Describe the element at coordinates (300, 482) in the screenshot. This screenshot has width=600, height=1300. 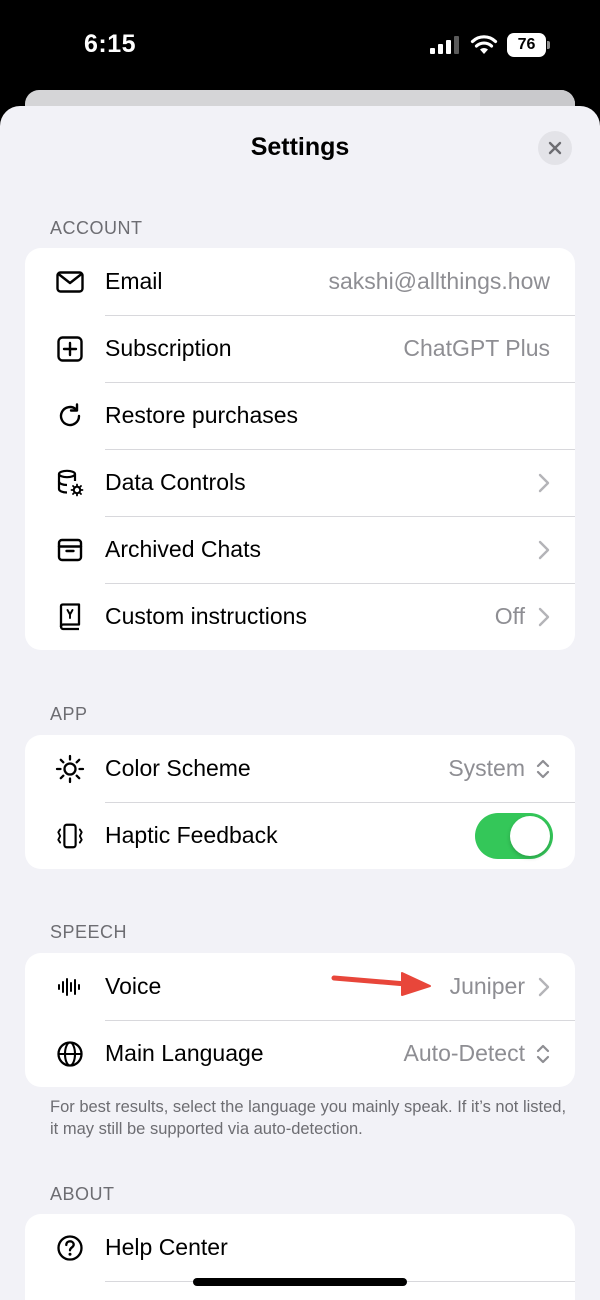
I see `data-controls-row: Data Controls` at that location.